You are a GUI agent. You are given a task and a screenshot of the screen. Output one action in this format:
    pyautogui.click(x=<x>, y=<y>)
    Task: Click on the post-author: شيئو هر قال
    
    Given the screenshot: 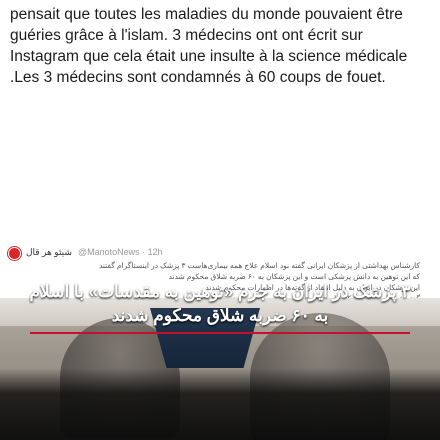 What is the action you would take?
    pyautogui.click(x=49, y=252)
    